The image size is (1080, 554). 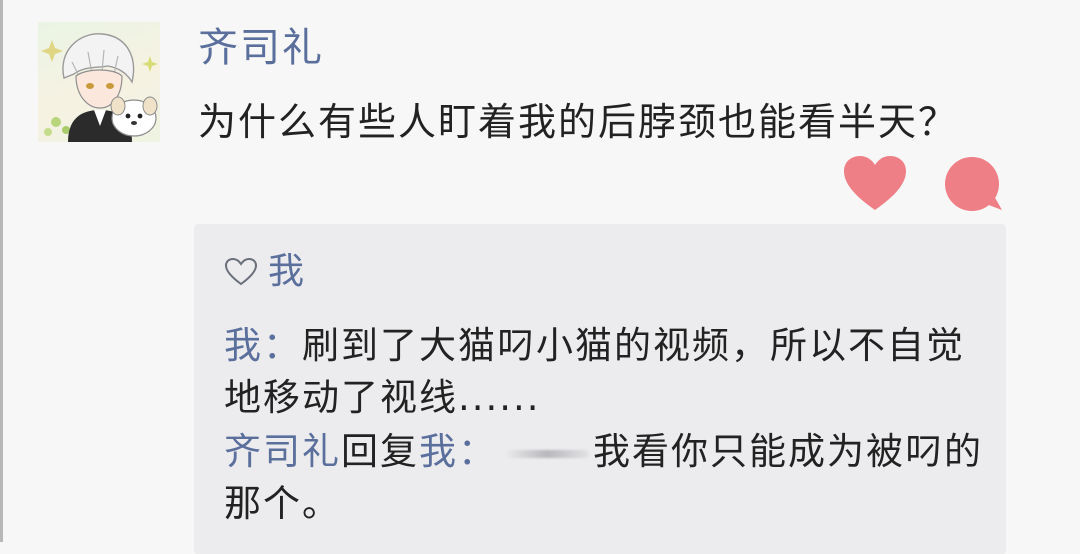 What do you see at coordinates (438, 451) in the screenshot?
I see `reply-target-name: 我` at bounding box center [438, 451].